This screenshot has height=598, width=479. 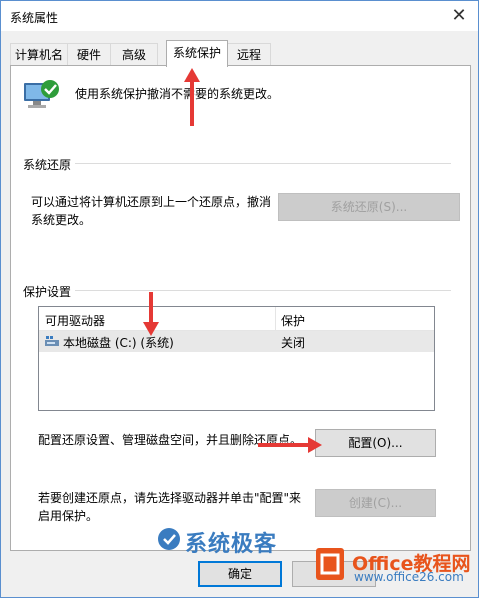 What do you see at coordinates (89, 54) in the screenshot?
I see `tab-hardware: 硬件` at bounding box center [89, 54].